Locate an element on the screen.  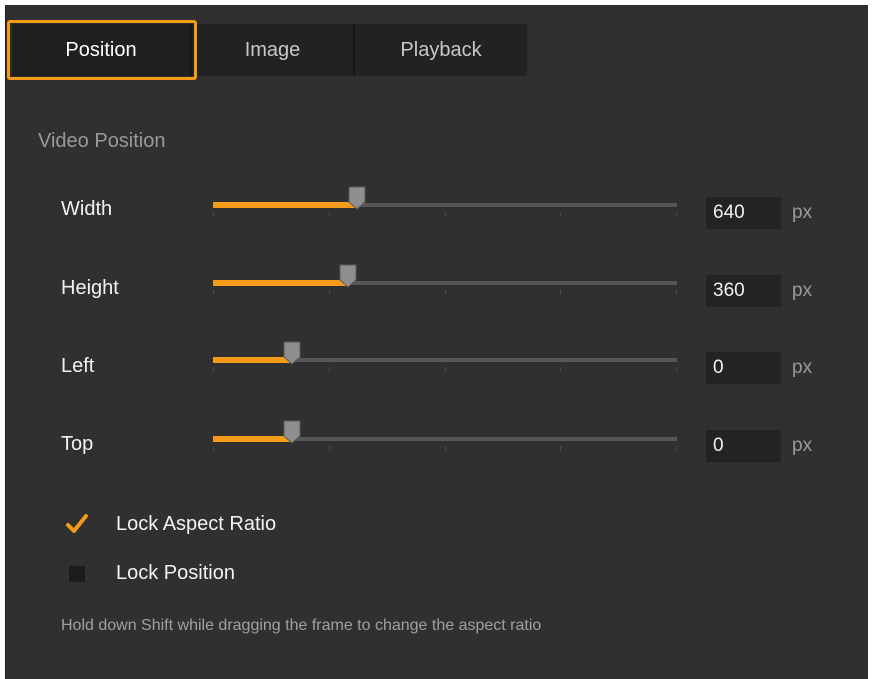
height-label: Height is located at coordinates (90, 288).